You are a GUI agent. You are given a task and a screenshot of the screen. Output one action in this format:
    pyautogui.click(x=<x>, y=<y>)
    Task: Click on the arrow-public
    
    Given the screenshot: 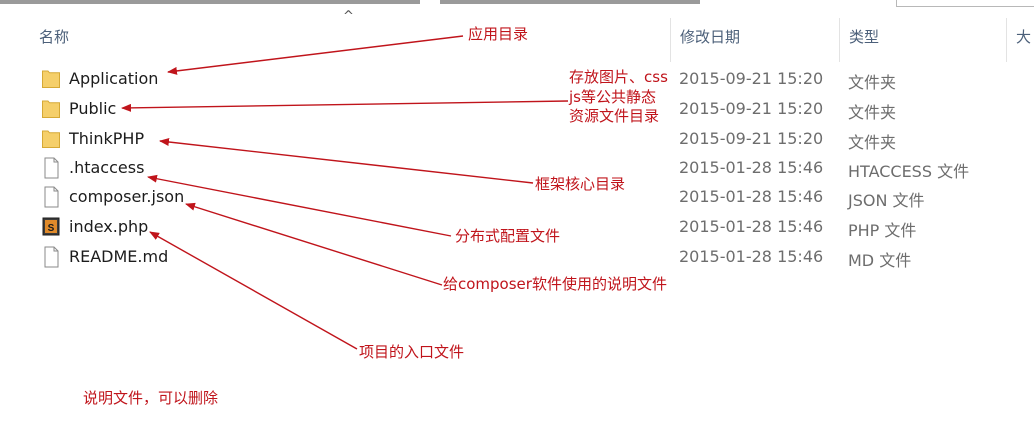 What is the action you would take?
    pyautogui.click(x=345, y=106)
    